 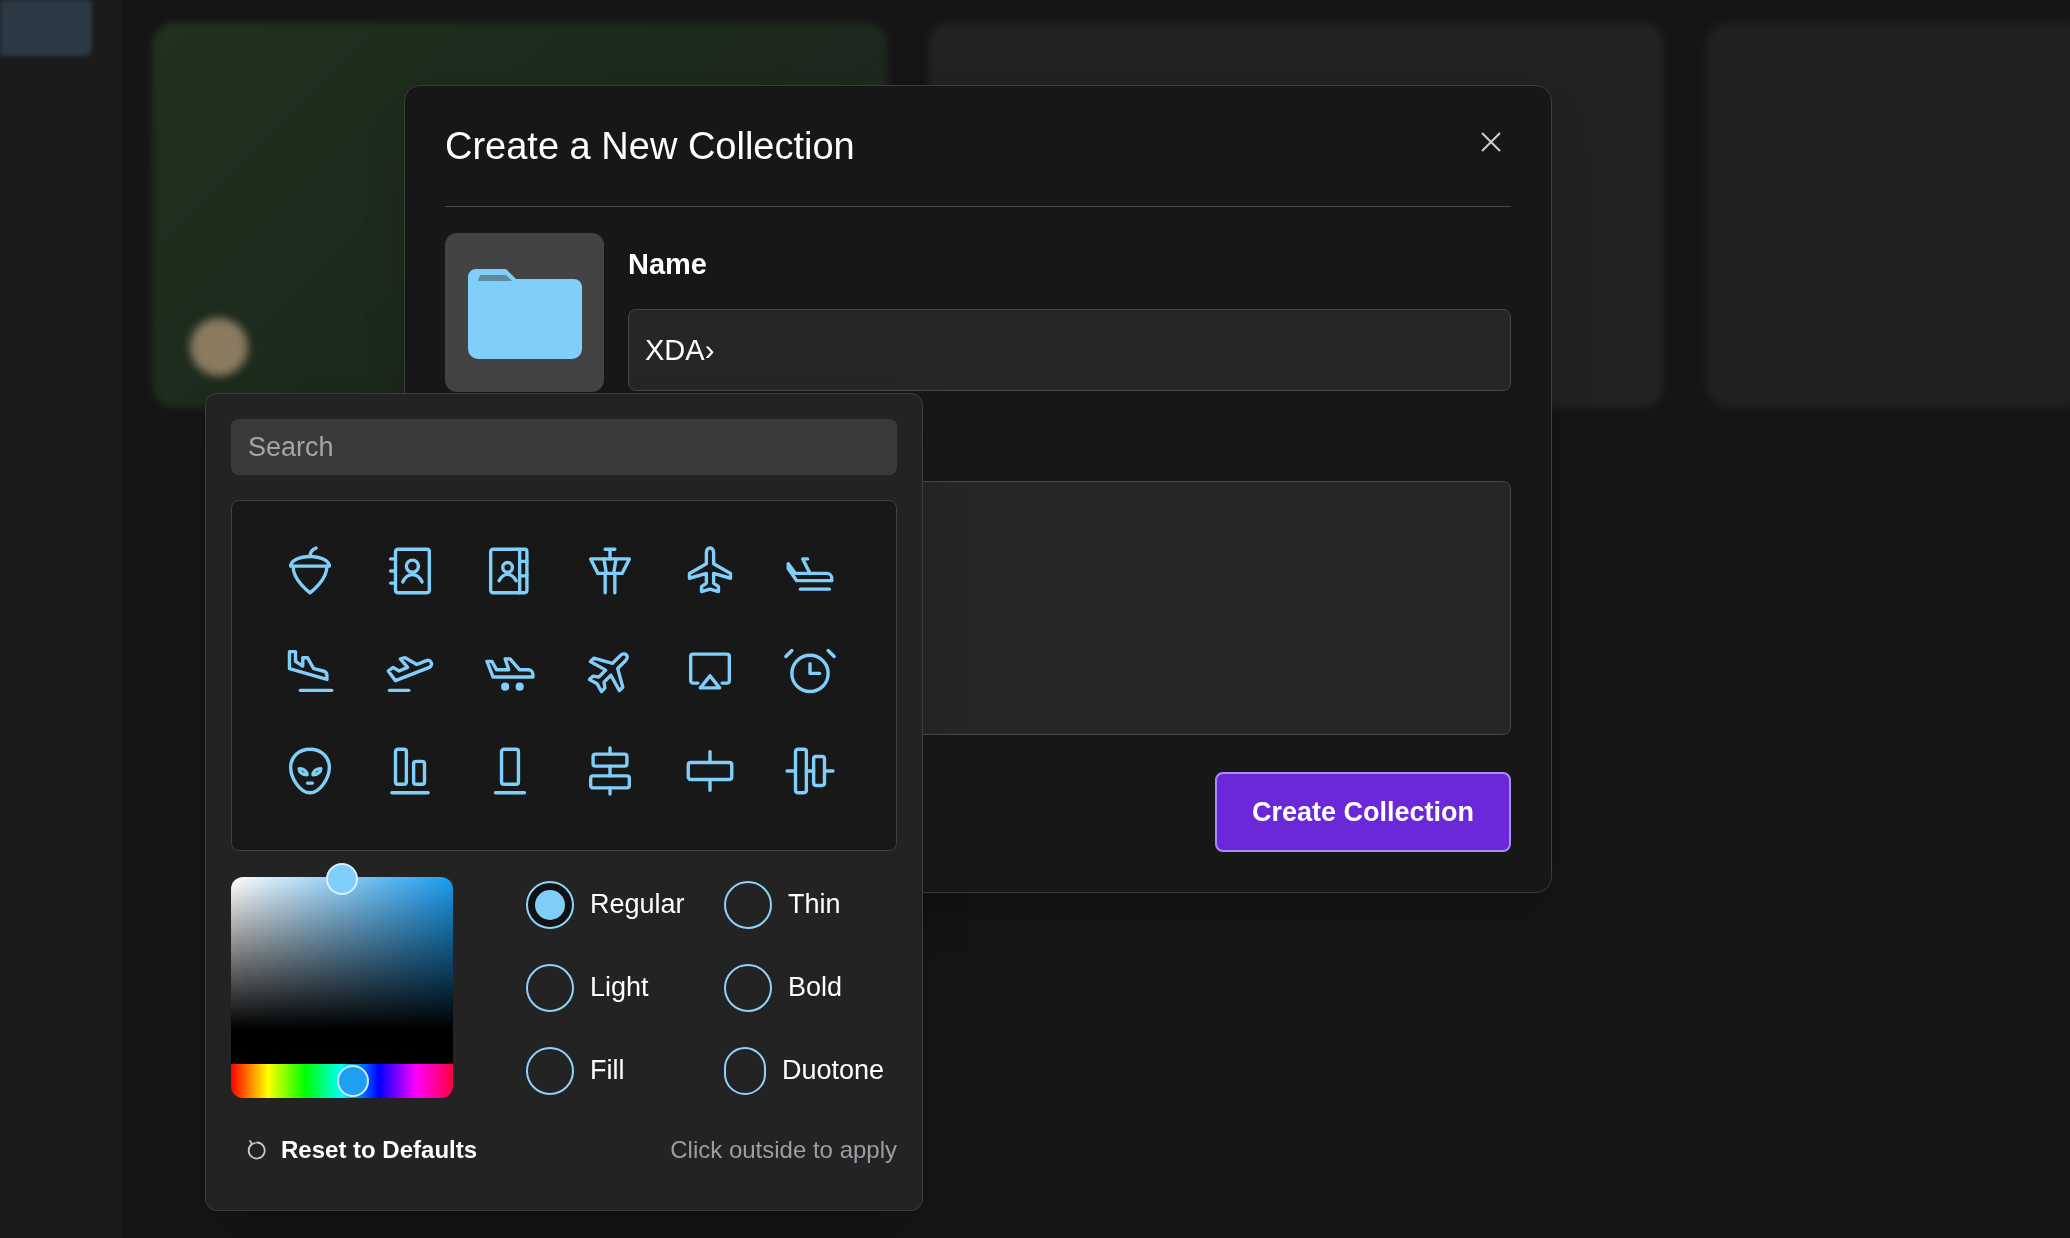 What do you see at coordinates (354, 1150) in the screenshot?
I see `reset-button: Reset to Defaults` at bounding box center [354, 1150].